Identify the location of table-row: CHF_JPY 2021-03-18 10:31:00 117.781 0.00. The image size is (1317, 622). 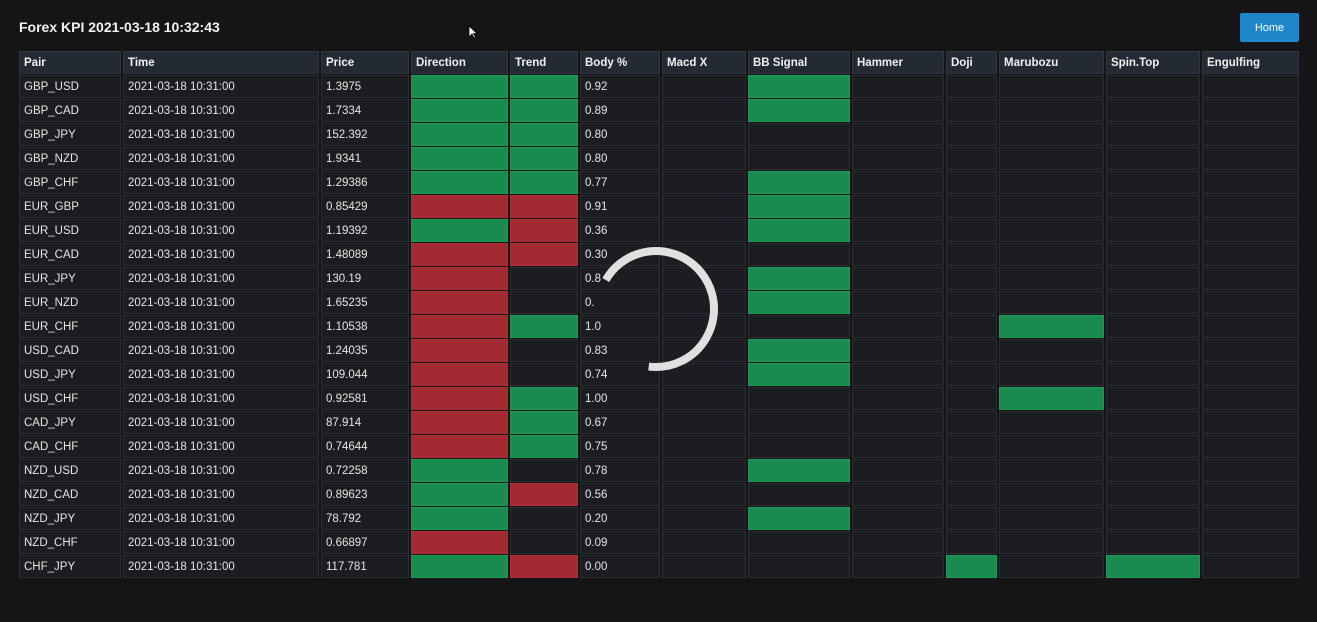
(659, 566).